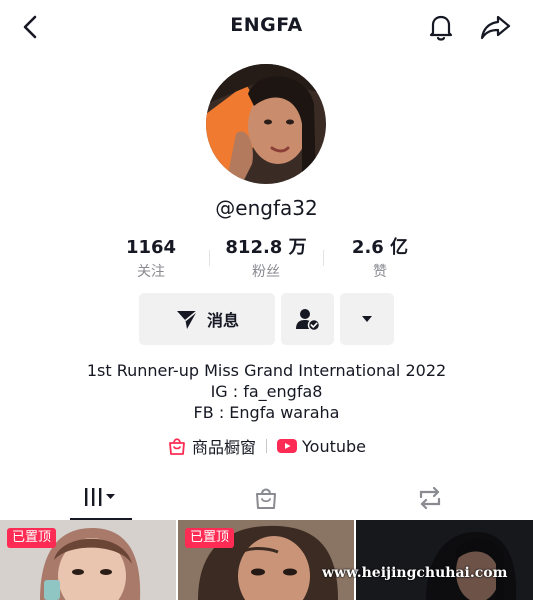  I want to click on message-button-label: 消息, so click(222, 320).